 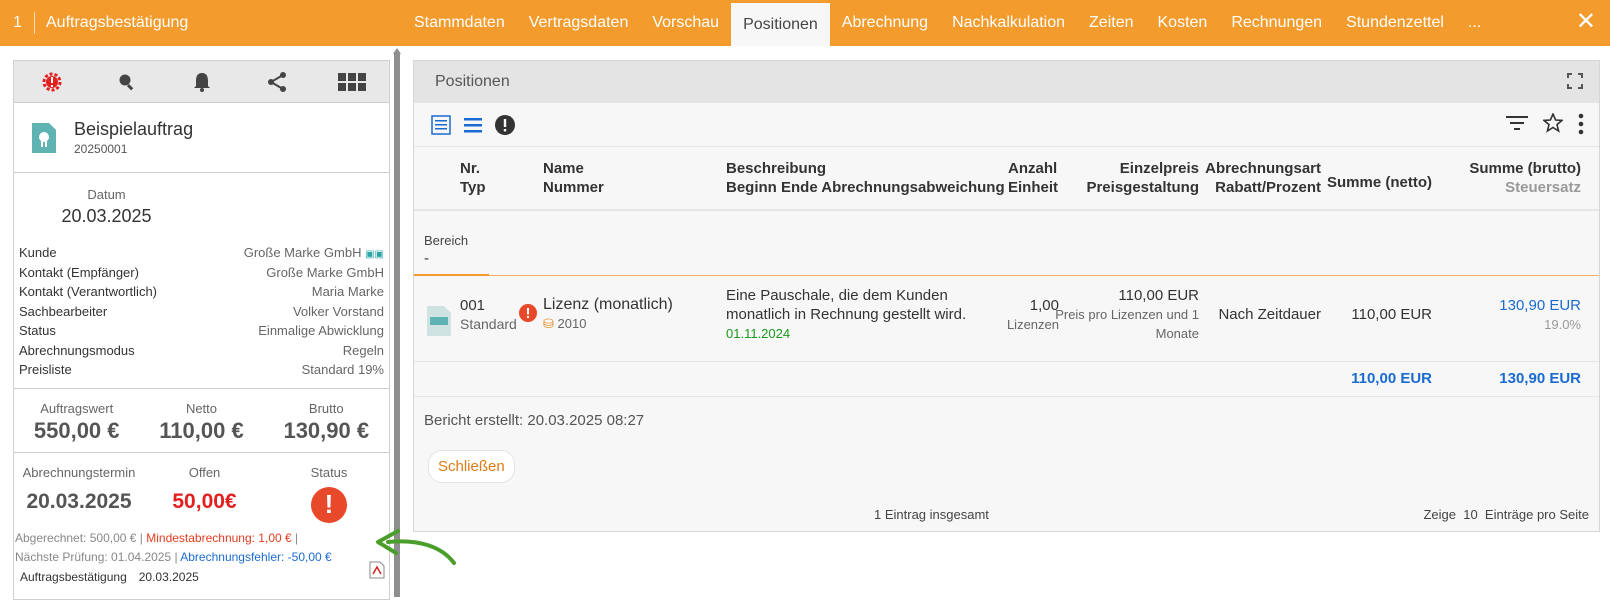 What do you see at coordinates (1111, 23) in the screenshot?
I see `tab-zeiten: Zeiten` at bounding box center [1111, 23].